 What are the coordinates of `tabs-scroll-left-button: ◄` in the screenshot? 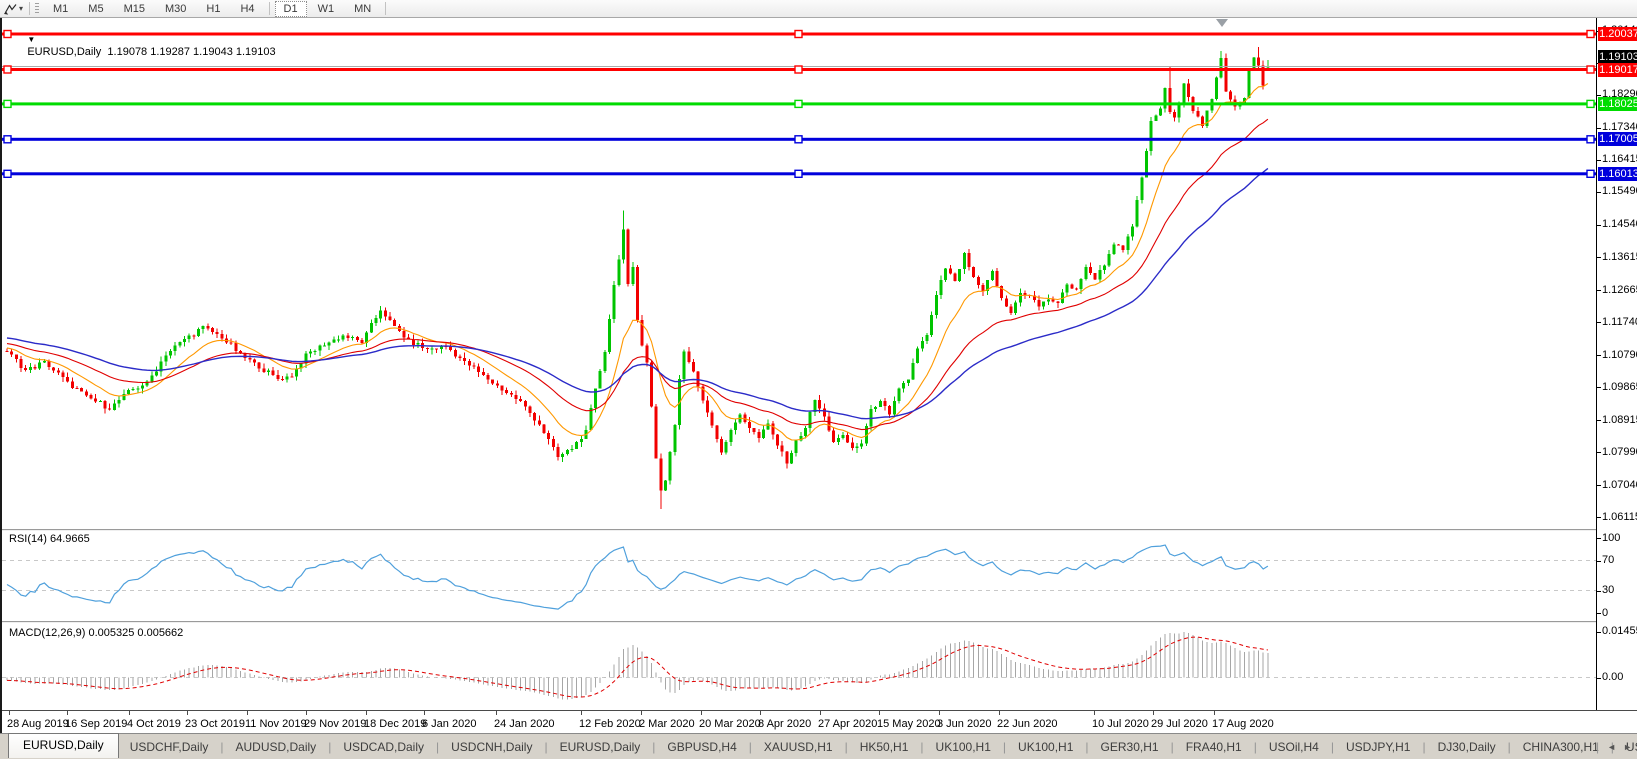 It's located at (1611, 747).